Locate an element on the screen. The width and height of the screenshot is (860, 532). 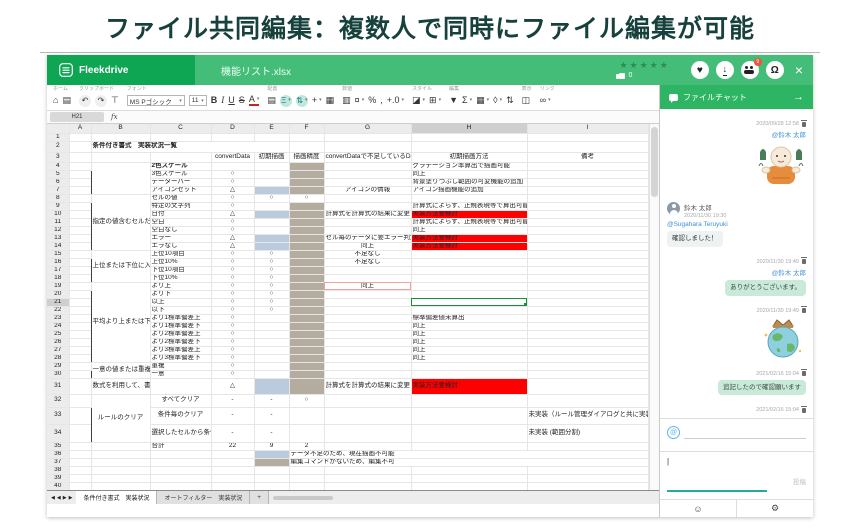
italic-button: I is located at coordinates (222, 100).